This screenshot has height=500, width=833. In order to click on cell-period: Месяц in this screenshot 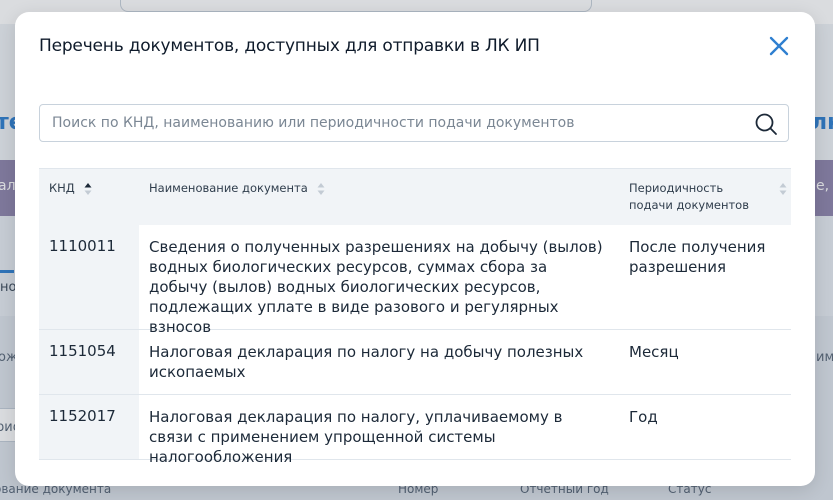, I will do `click(654, 352)`.